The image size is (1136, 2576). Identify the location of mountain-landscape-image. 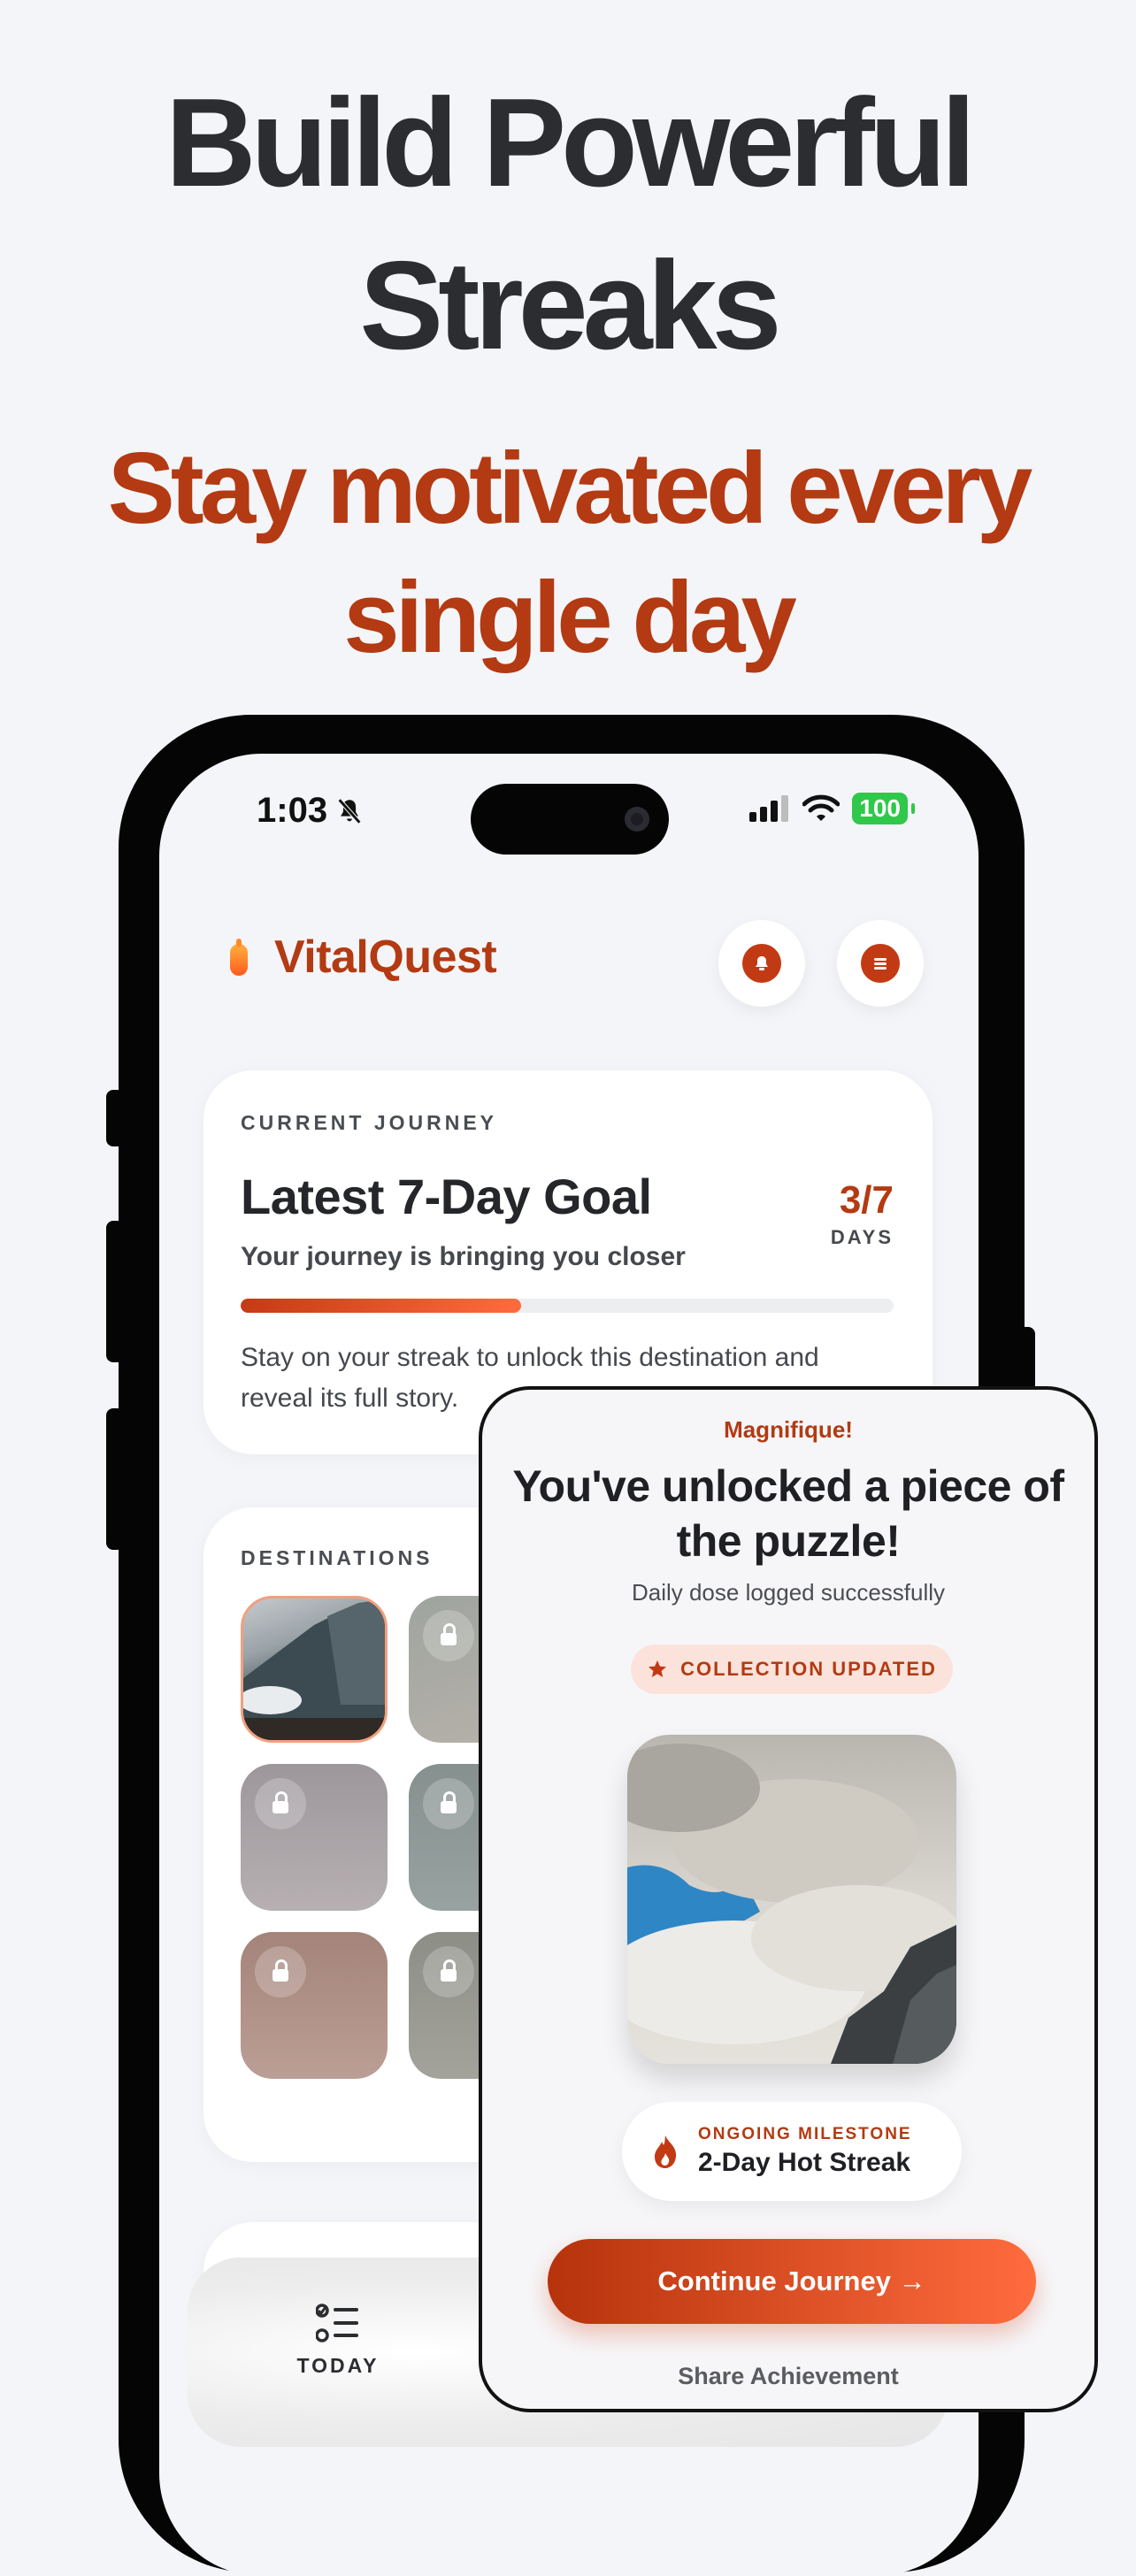
(314, 1669).